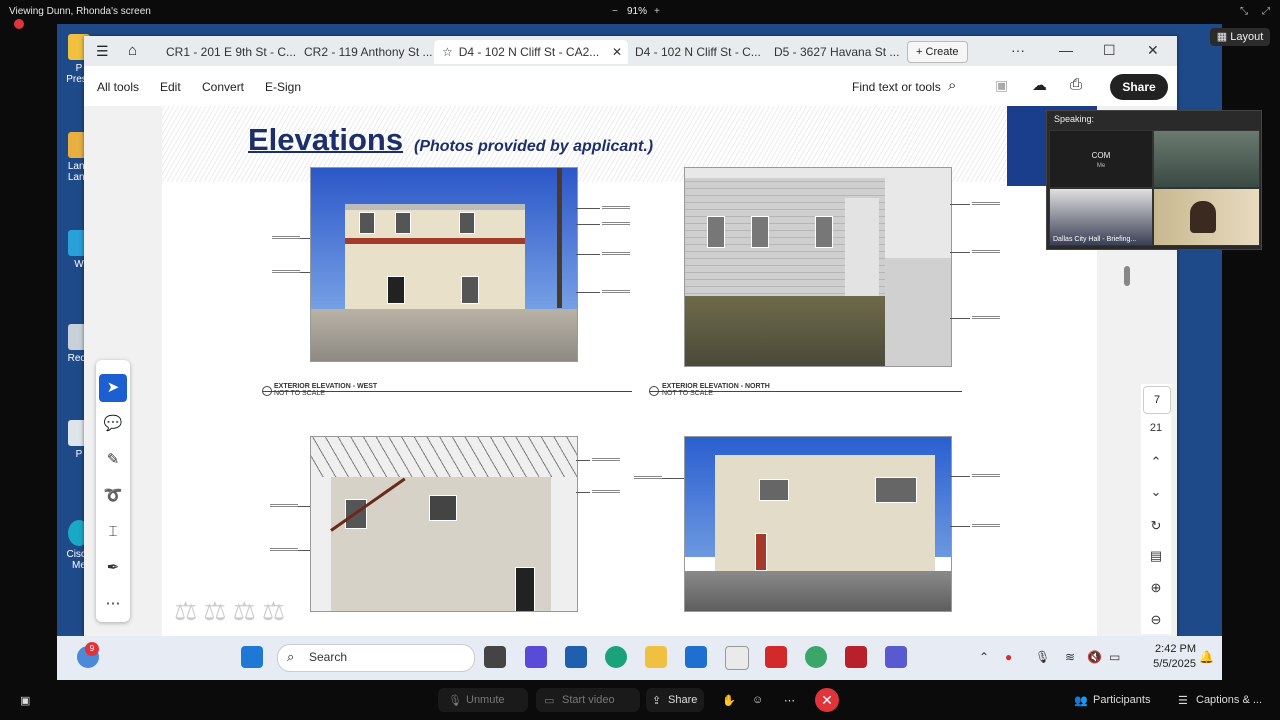 The width and height of the screenshot is (1280, 720). Describe the element at coordinates (657, 11) in the screenshot. I see `zoom-in-button: +` at that location.